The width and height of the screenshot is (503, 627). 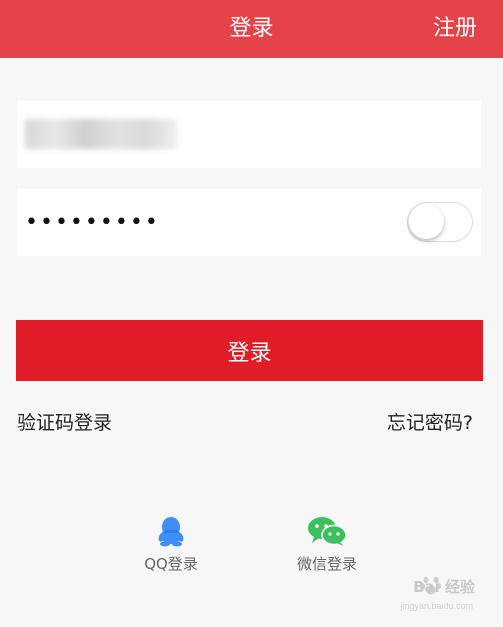 I want to click on password-field: •••••••••, so click(x=249, y=222).